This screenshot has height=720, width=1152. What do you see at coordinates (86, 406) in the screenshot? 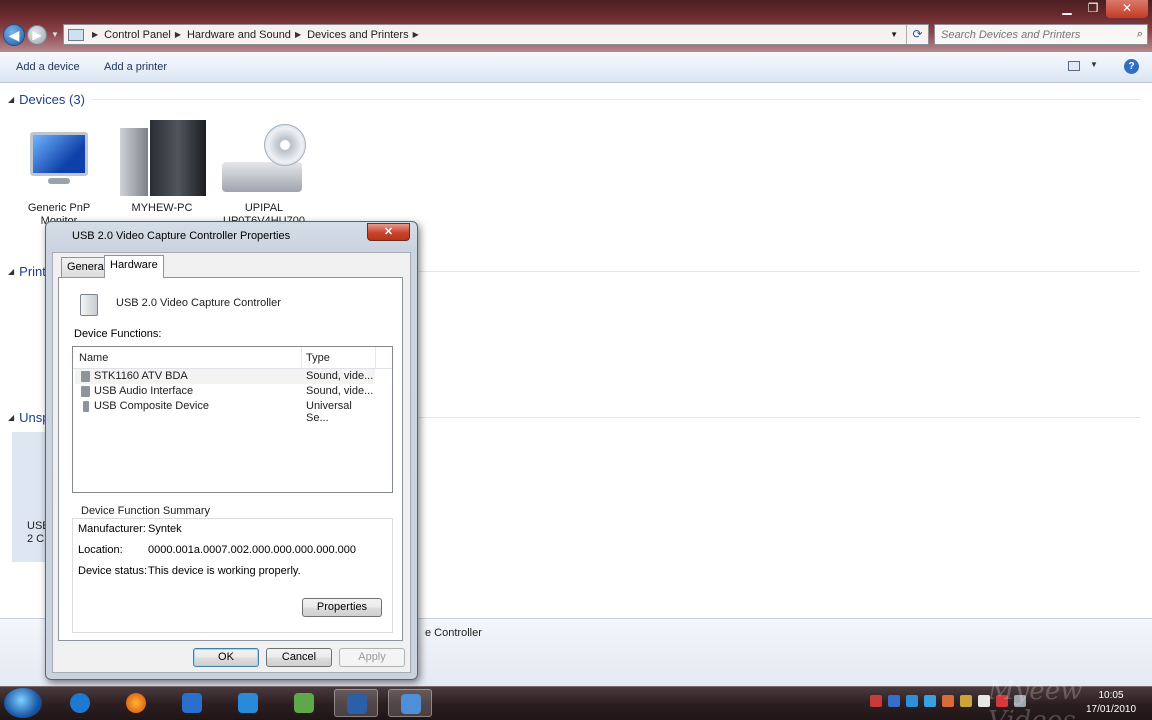
I see `usb-plug-icon` at bounding box center [86, 406].